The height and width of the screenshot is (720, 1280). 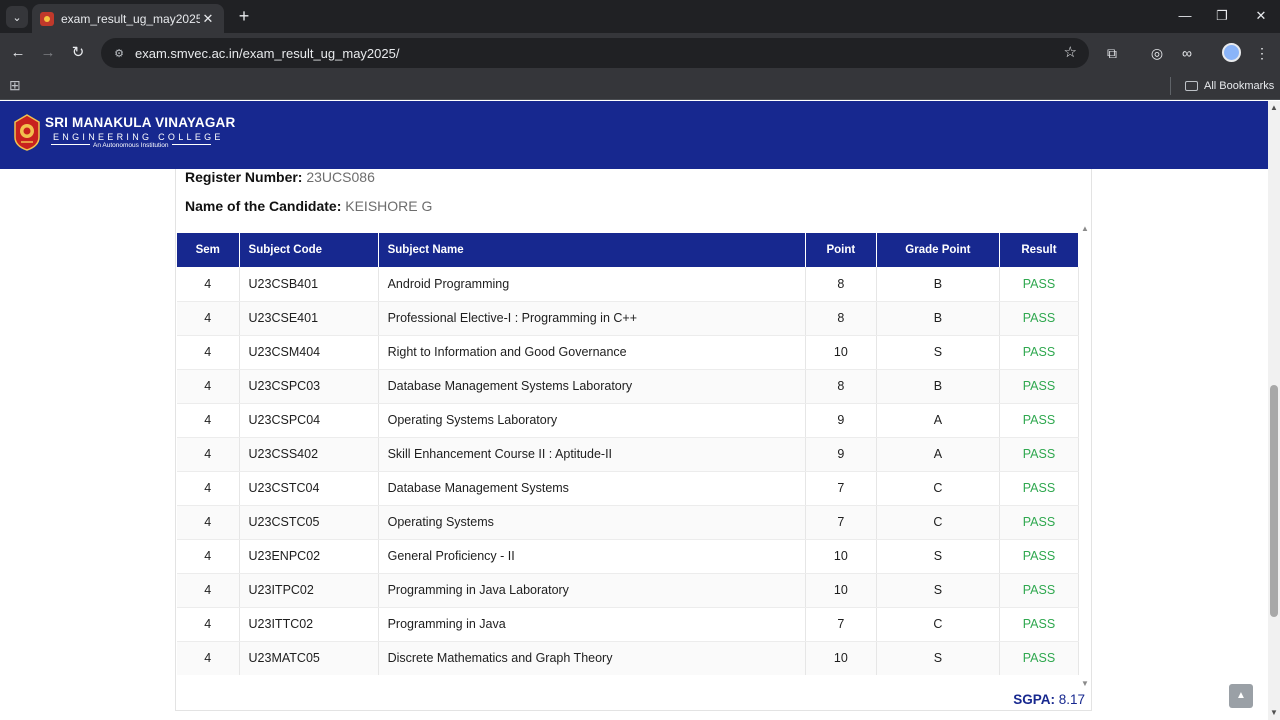 I want to click on subject-code-cell: U23ENPC02, so click(x=309, y=556).